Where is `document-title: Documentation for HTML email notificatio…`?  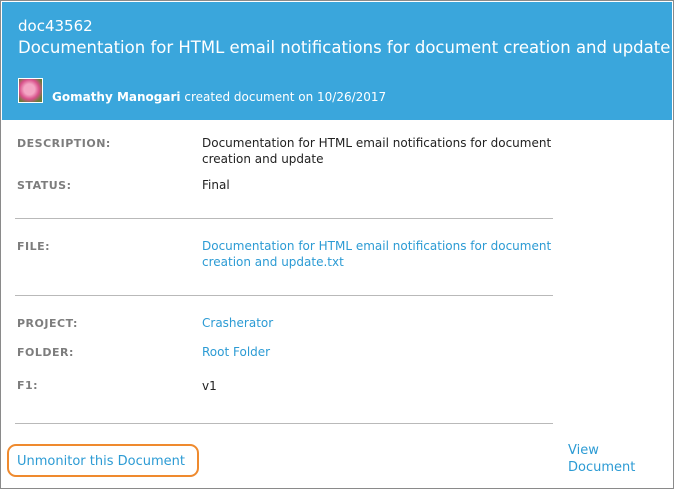 document-title: Documentation for HTML email notificatio… is located at coordinates (344, 47).